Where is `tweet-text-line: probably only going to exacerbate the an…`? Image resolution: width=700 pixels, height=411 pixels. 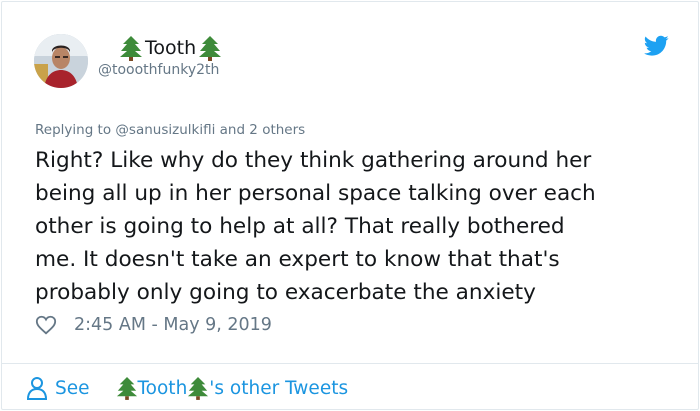 tweet-text-line: probably only going to exacerbate the an… is located at coordinates (285, 292).